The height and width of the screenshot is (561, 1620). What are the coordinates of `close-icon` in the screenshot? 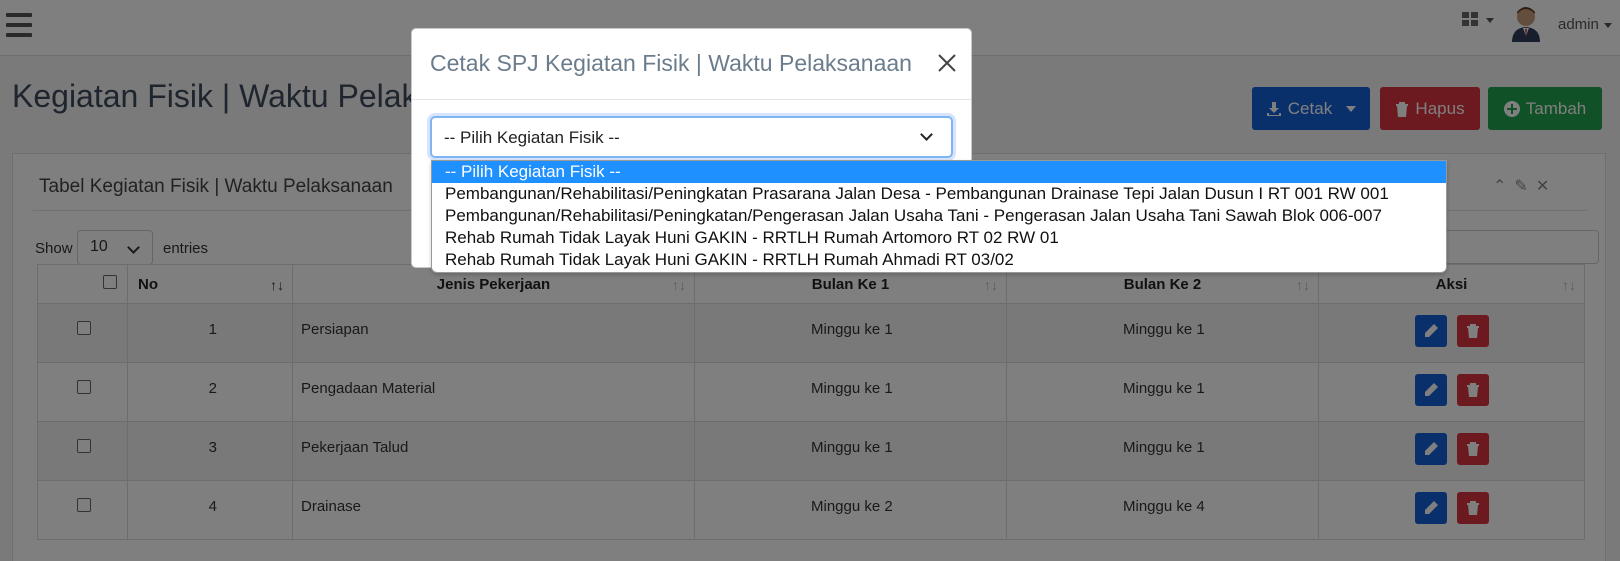 It's located at (947, 63).